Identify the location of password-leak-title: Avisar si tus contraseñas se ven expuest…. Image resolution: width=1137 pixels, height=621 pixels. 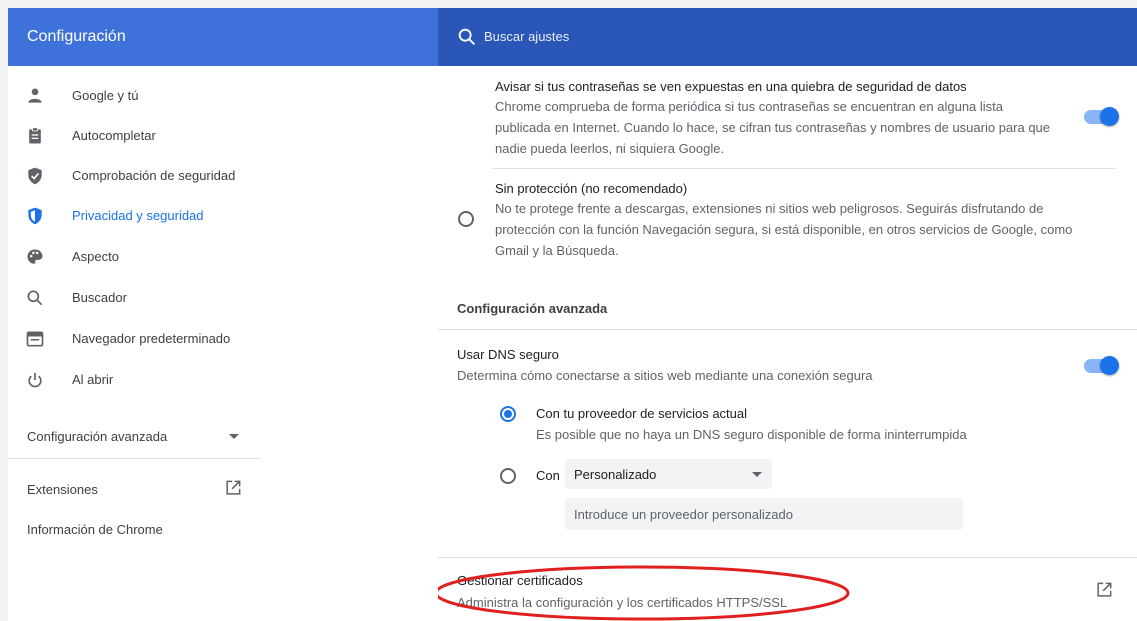
(731, 86).